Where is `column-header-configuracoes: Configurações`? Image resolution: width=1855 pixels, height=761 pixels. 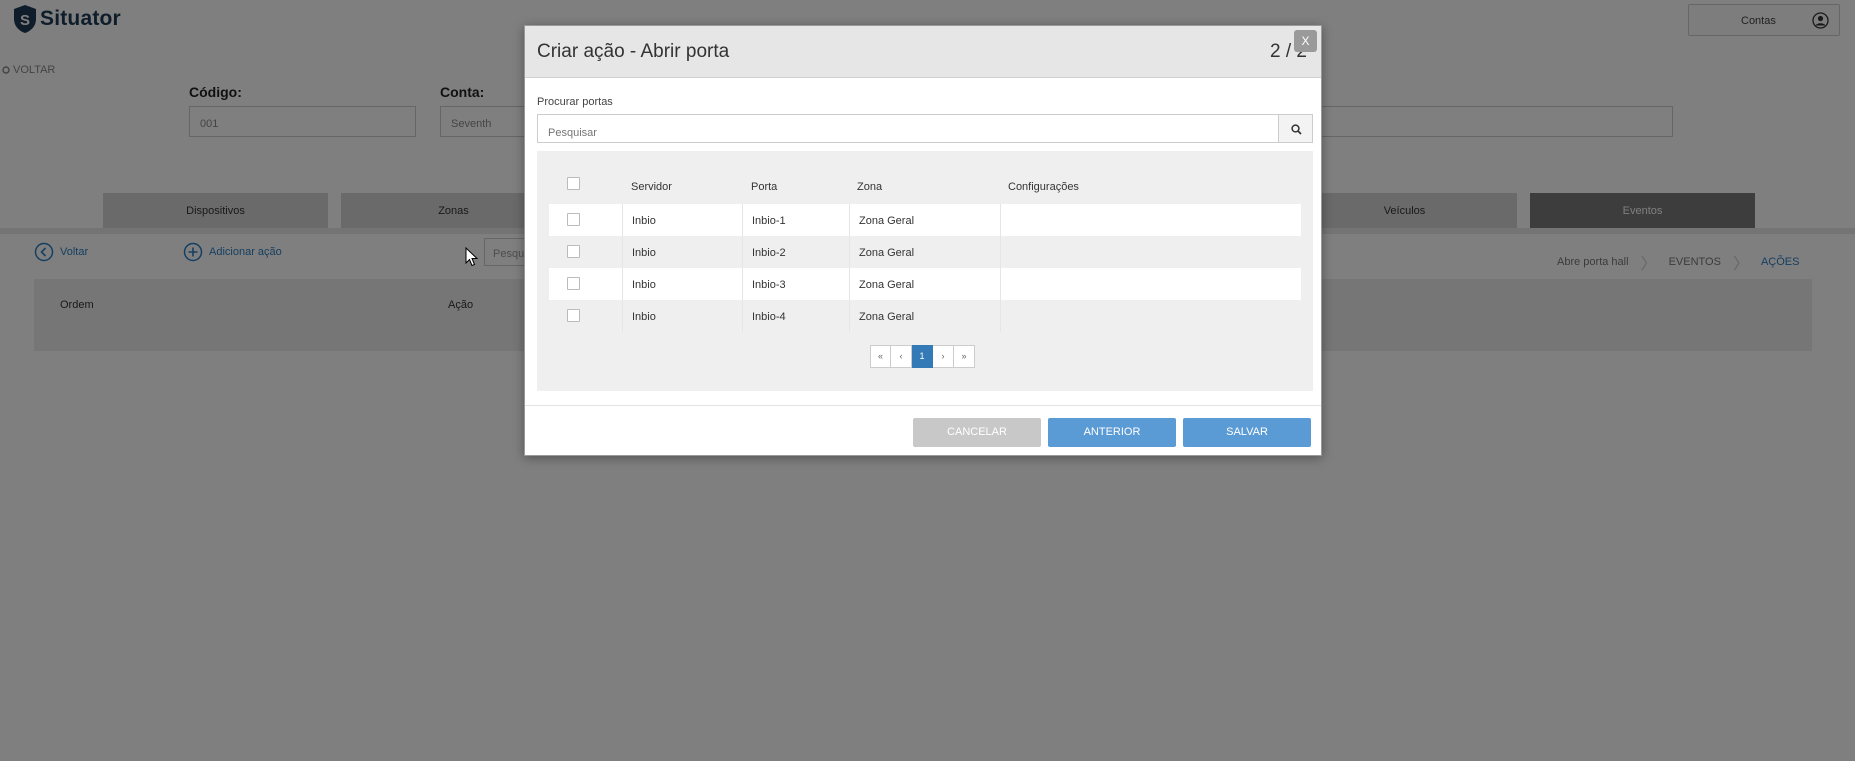 column-header-configuracoes: Configurações is located at coordinates (1043, 187).